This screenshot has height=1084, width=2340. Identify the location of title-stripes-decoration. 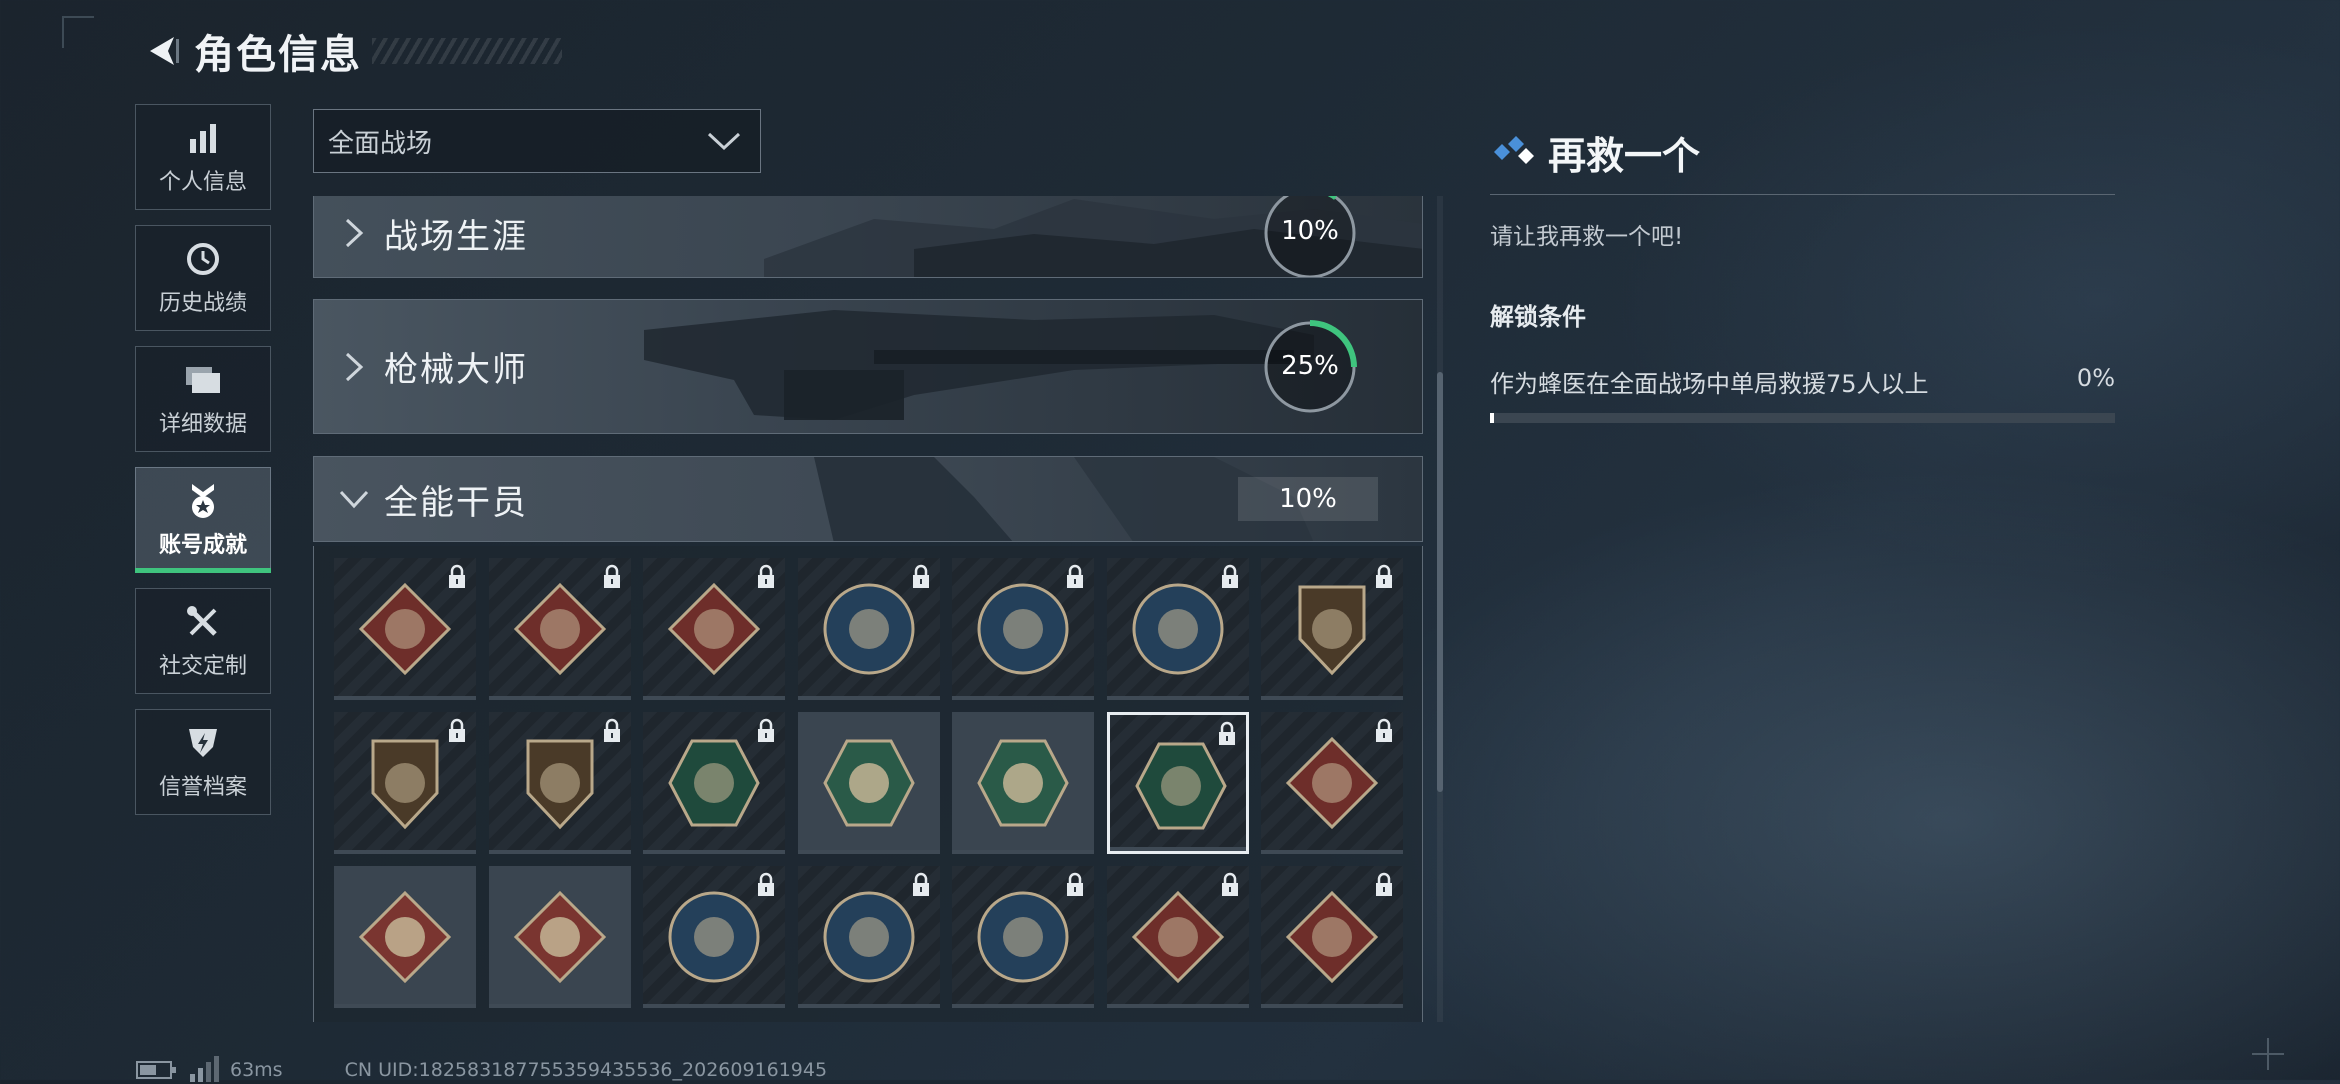
(467, 51).